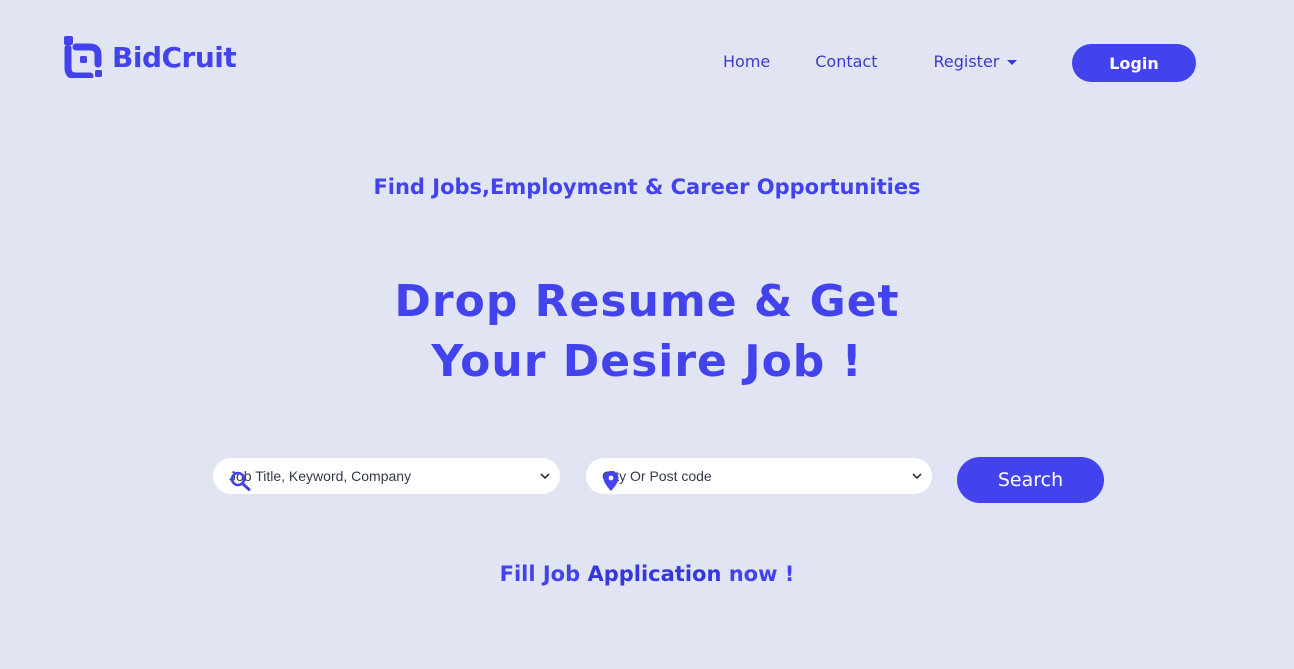  Describe the element at coordinates (647, 361) in the screenshot. I see `hero-headline-line-2: Your Desire Job !` at that location.